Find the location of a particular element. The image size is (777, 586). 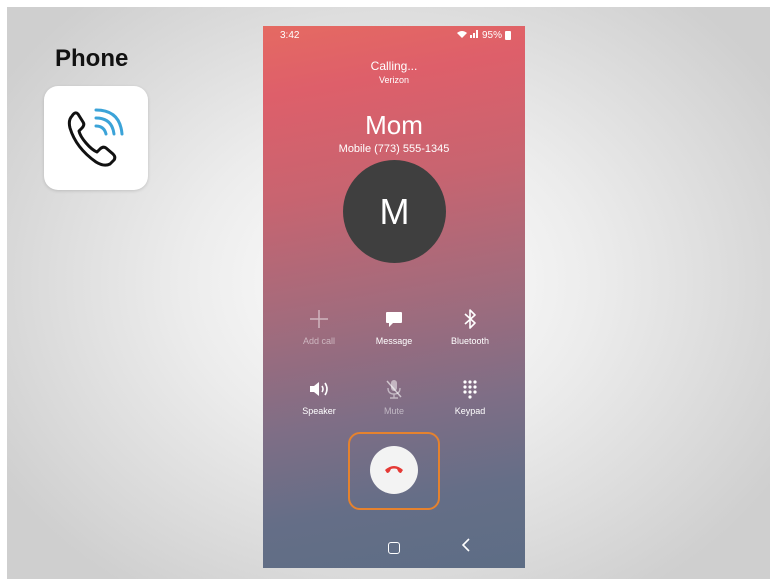

home-button is located at coordinates (394, 548).